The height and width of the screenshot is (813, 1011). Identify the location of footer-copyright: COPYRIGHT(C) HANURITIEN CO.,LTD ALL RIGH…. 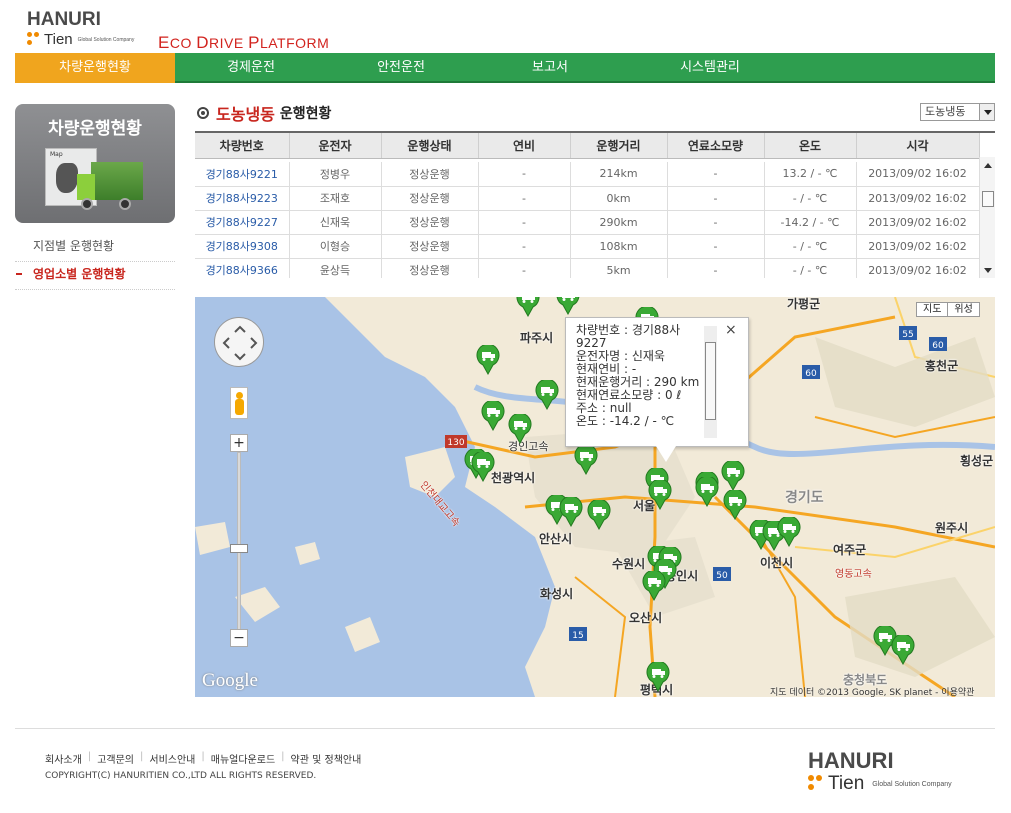
(181, 776).